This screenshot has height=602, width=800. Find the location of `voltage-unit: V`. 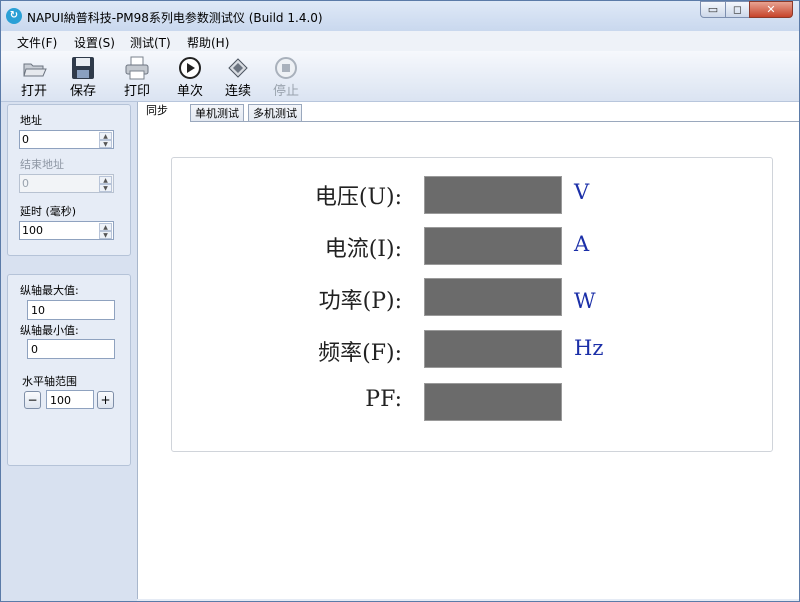

voltage-unit: V is located at coordinates (582, 192).